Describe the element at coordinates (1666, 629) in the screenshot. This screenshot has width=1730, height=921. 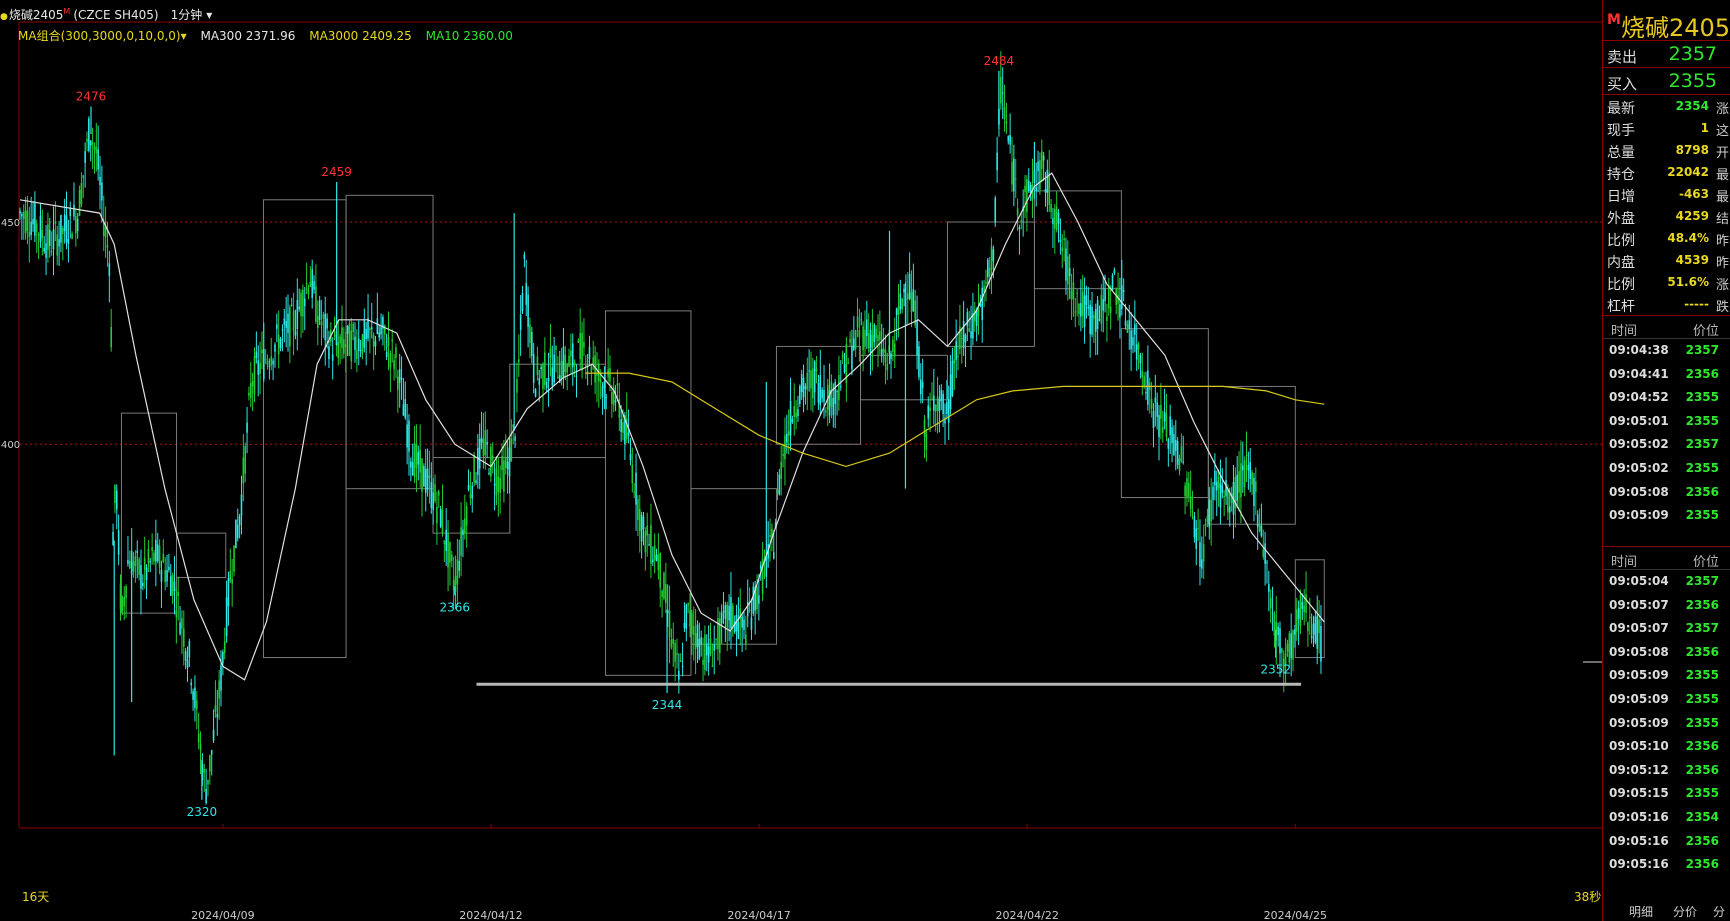
I see `tick-row: 09:05:07 2357` at that location.